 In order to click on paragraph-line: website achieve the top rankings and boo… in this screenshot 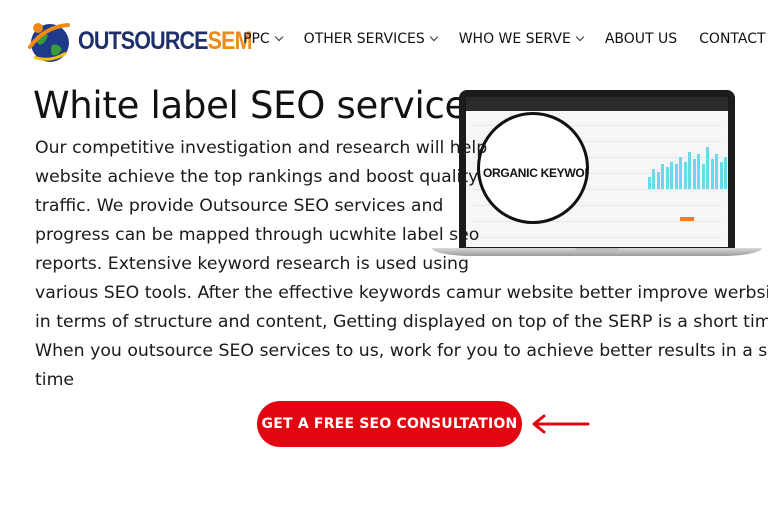, I will do `click(257, 177)`.